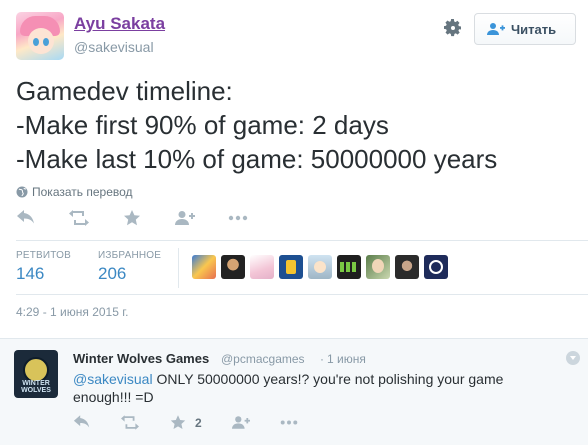 The height and width of the screenshot is (445, 588). What do you see at coordinates (148, 218) in the screenshot?
I see `tweet-actions` at bounding box center [148, 218].